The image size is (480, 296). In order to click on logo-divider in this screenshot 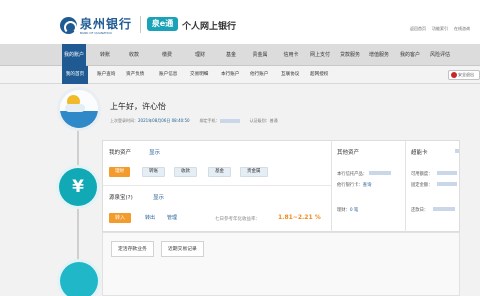, I will do `click(140, 24)`.